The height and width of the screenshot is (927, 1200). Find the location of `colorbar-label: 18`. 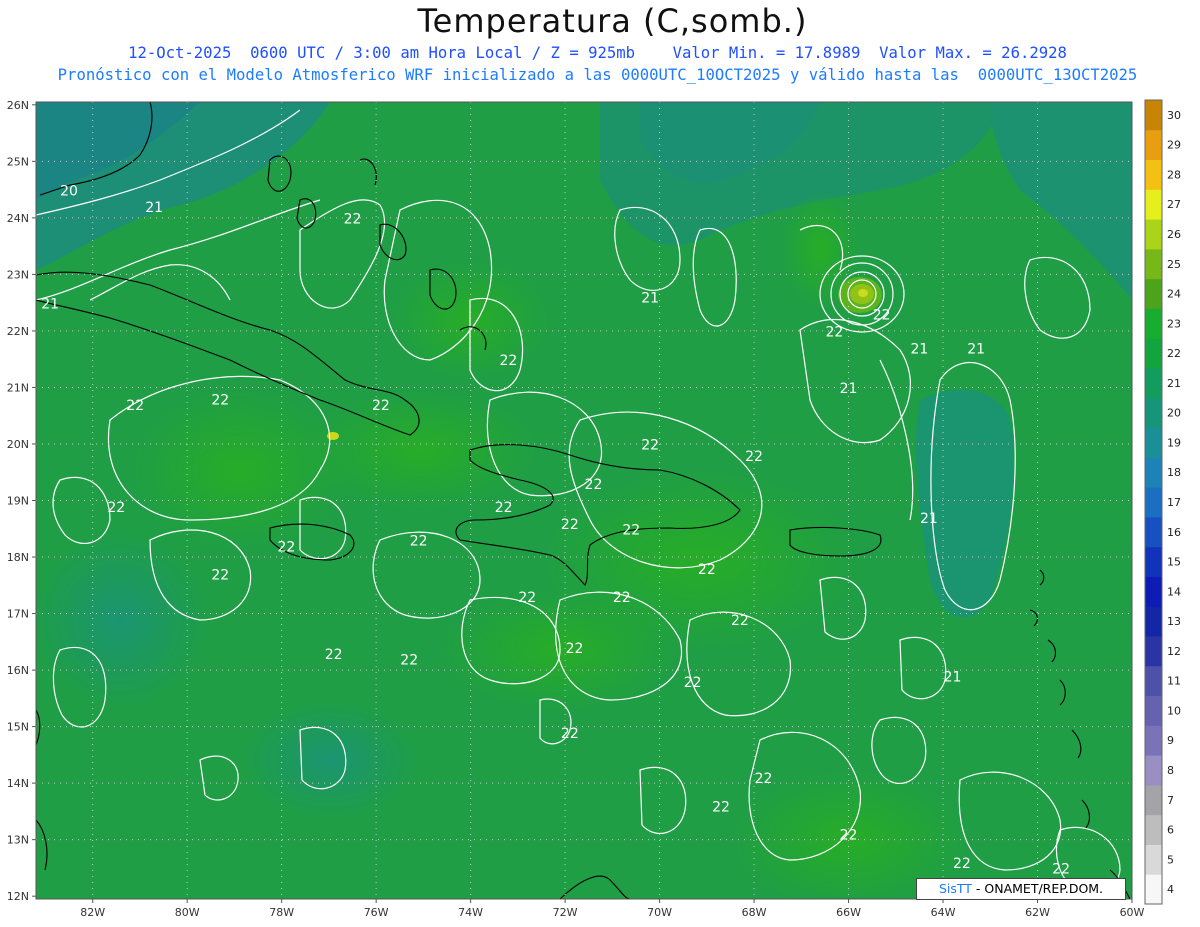

colorbar-label: 18 is located at coordinates (1174, 472).